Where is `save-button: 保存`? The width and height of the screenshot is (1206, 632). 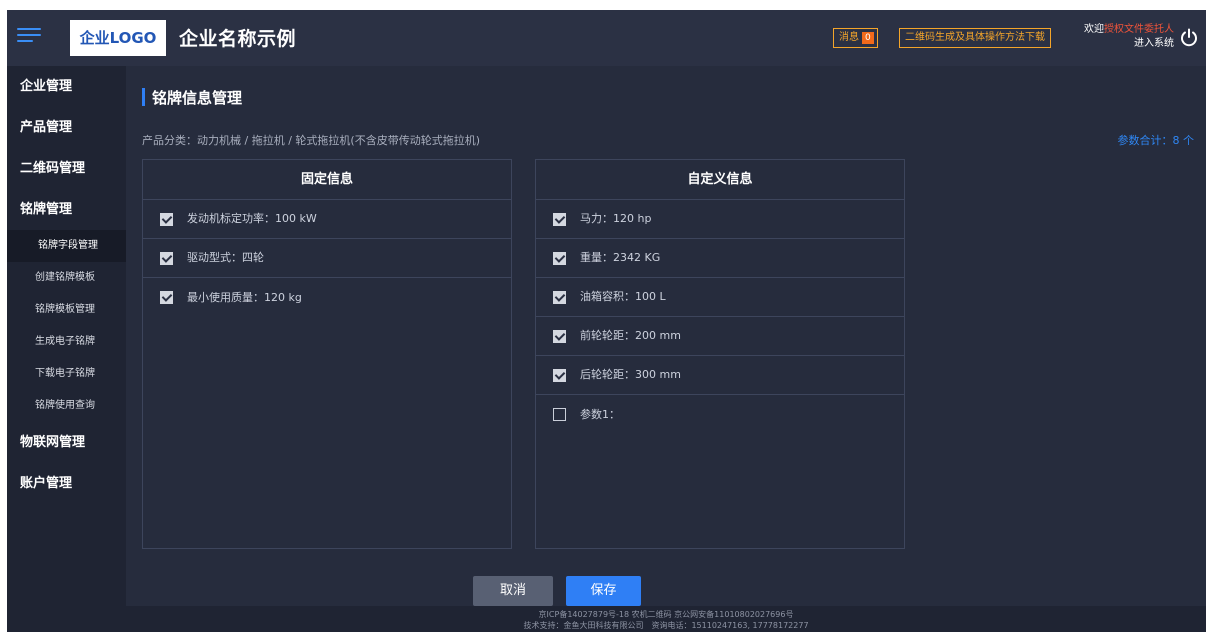
save-button: 保存 is located at coordinates (603, 591).